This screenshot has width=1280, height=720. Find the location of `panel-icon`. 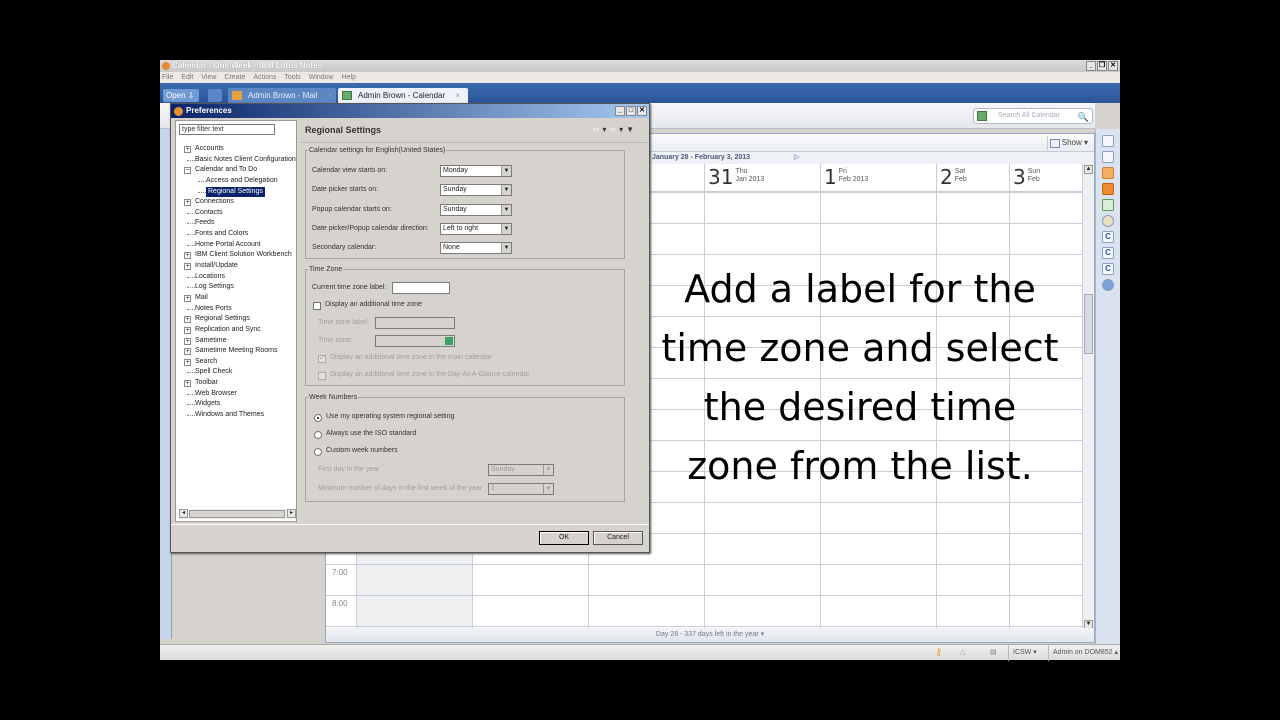

panel-icon is located at coordinates (1108, 141).